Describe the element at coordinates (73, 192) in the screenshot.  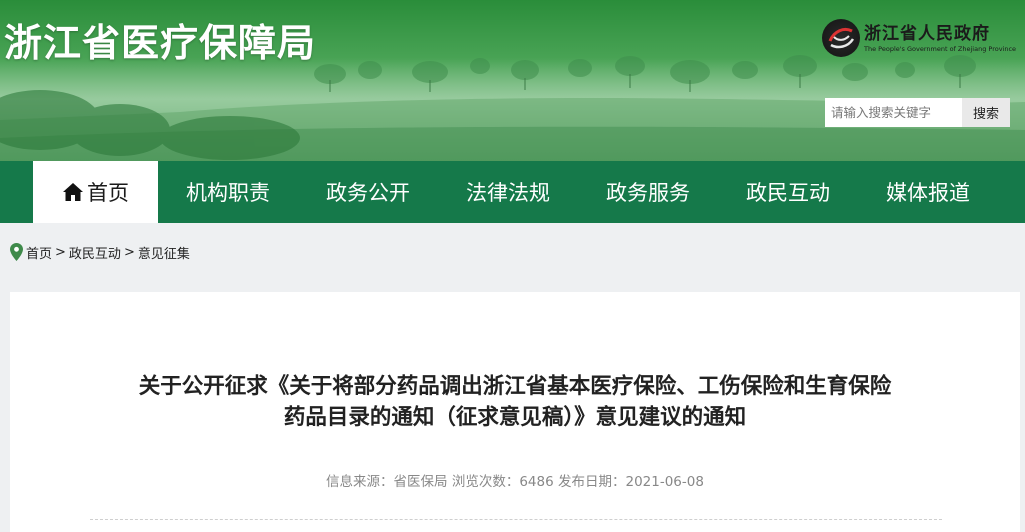
I see `home-icon` at that location.